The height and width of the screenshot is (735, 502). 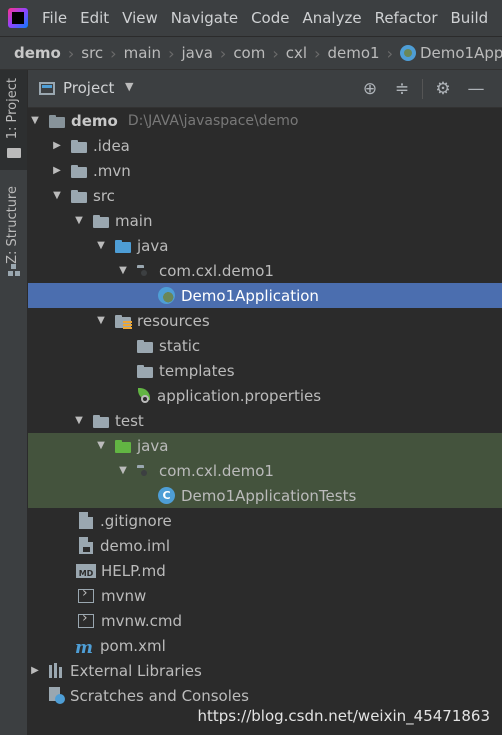 I want to click on breadcrumb-demo: demo, so click(x=37, y=53).